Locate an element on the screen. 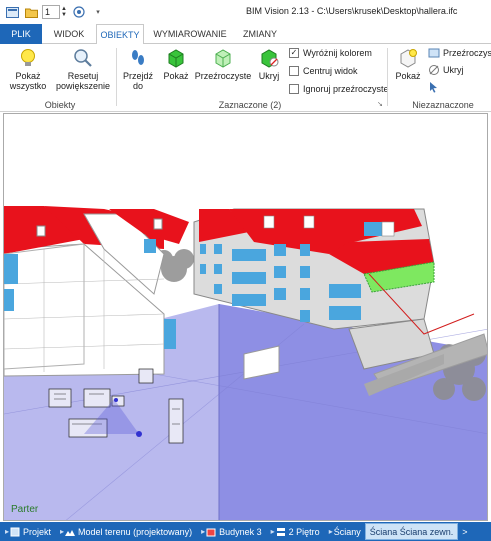 This screenshot has width=491, height=541. show-selected-button: Pokaż is located at coordinates (176, 64).